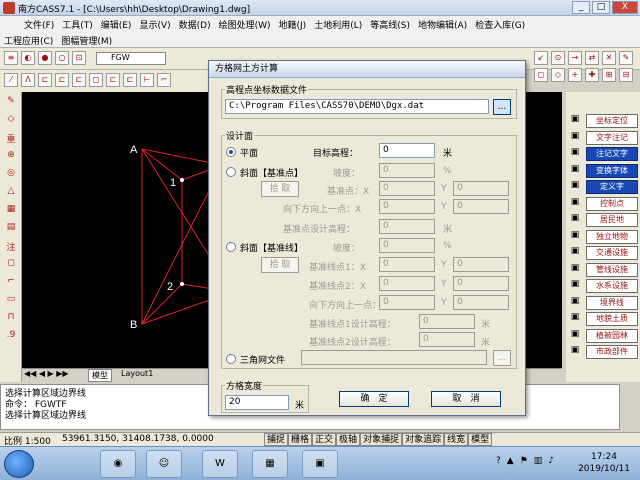 The image size is (640, 480). I want to click on menu-row1-0: 文件(F), so click(39, 24).